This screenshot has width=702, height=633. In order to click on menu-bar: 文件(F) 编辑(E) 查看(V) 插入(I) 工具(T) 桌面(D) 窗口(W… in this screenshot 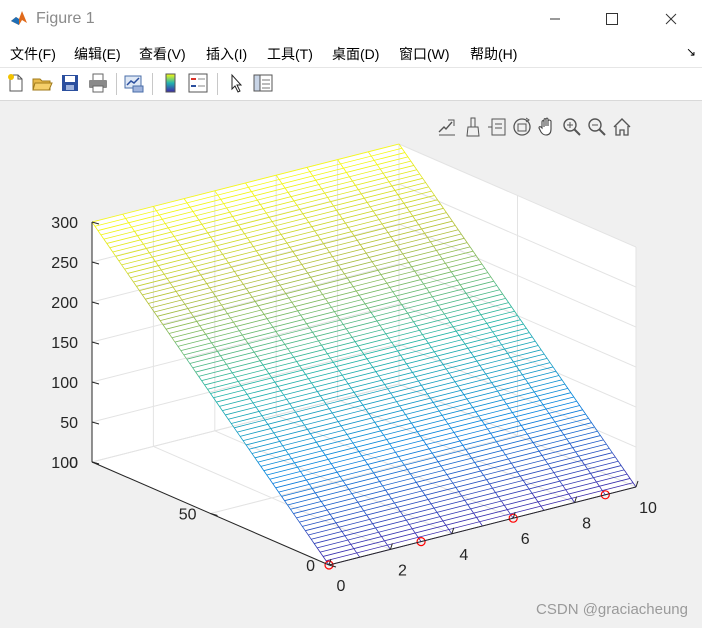, I will do `click(351, 53)`.